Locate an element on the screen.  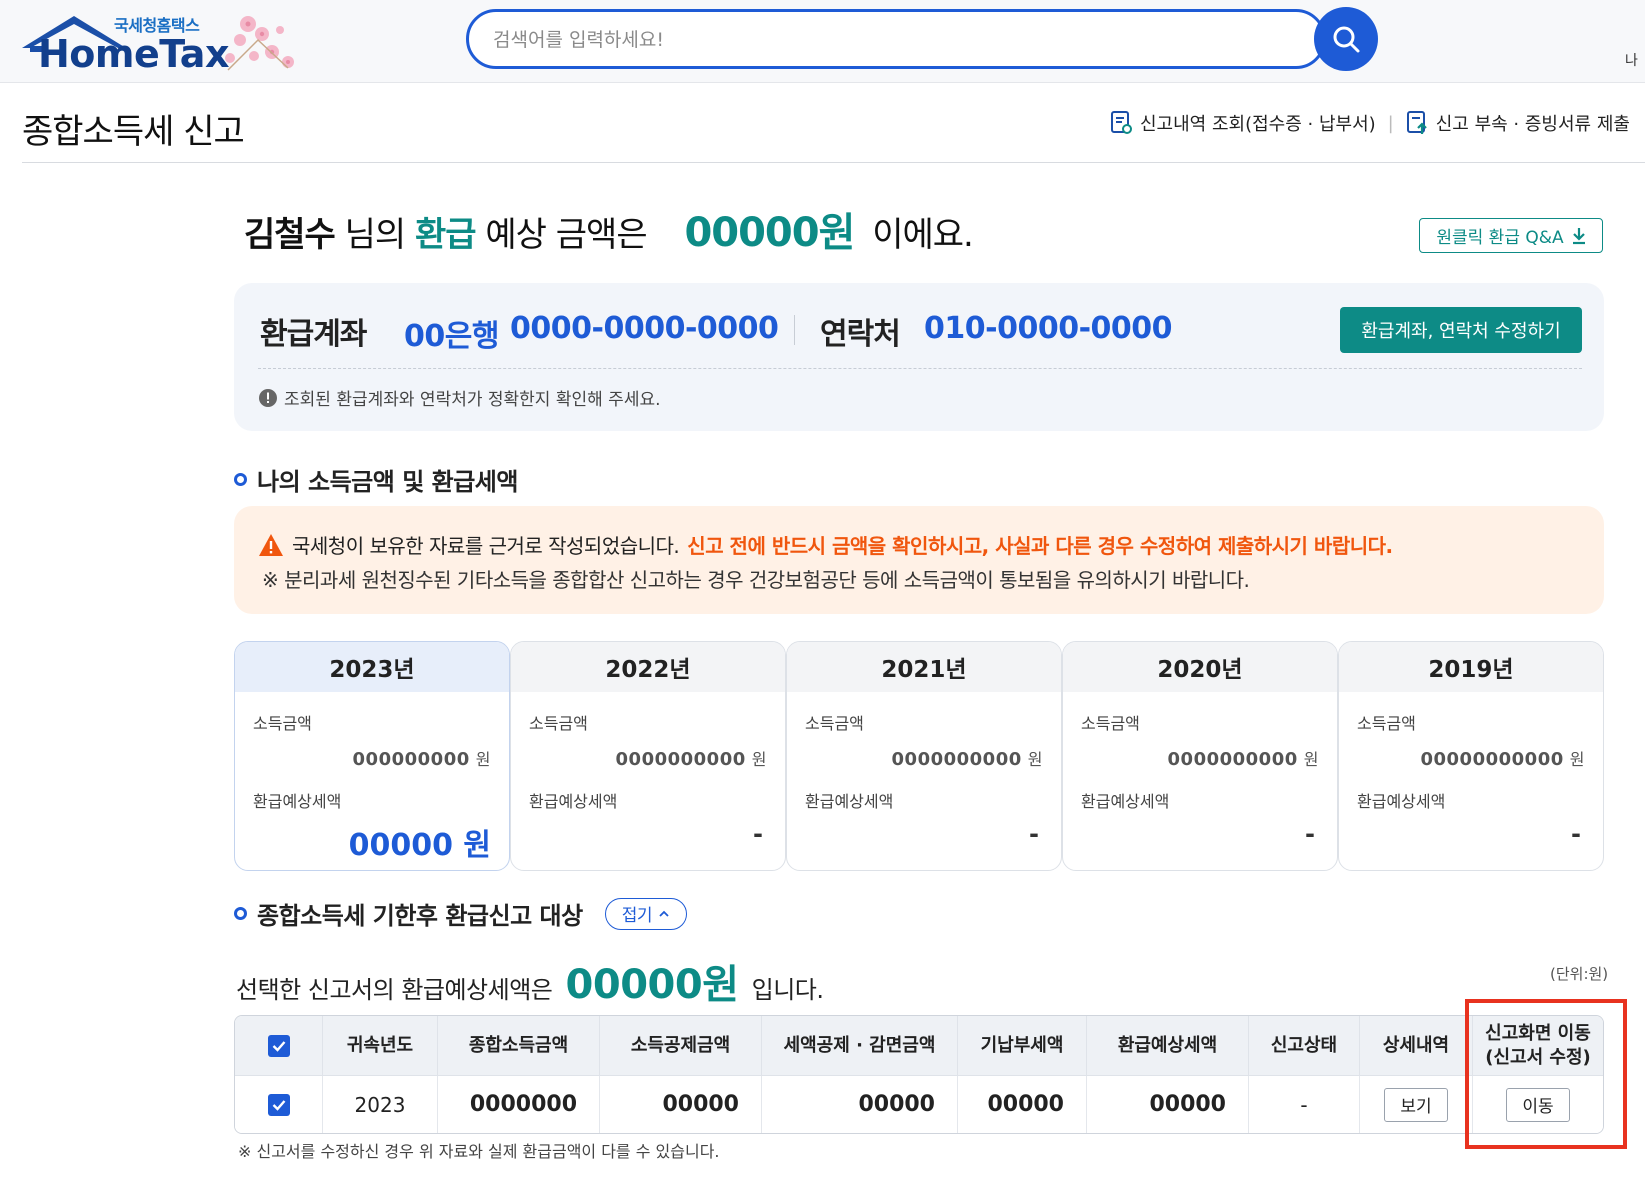
attach-documents-link: 신고 부속 · 증빙서류 제출 is located at coordinates (1518, 123).